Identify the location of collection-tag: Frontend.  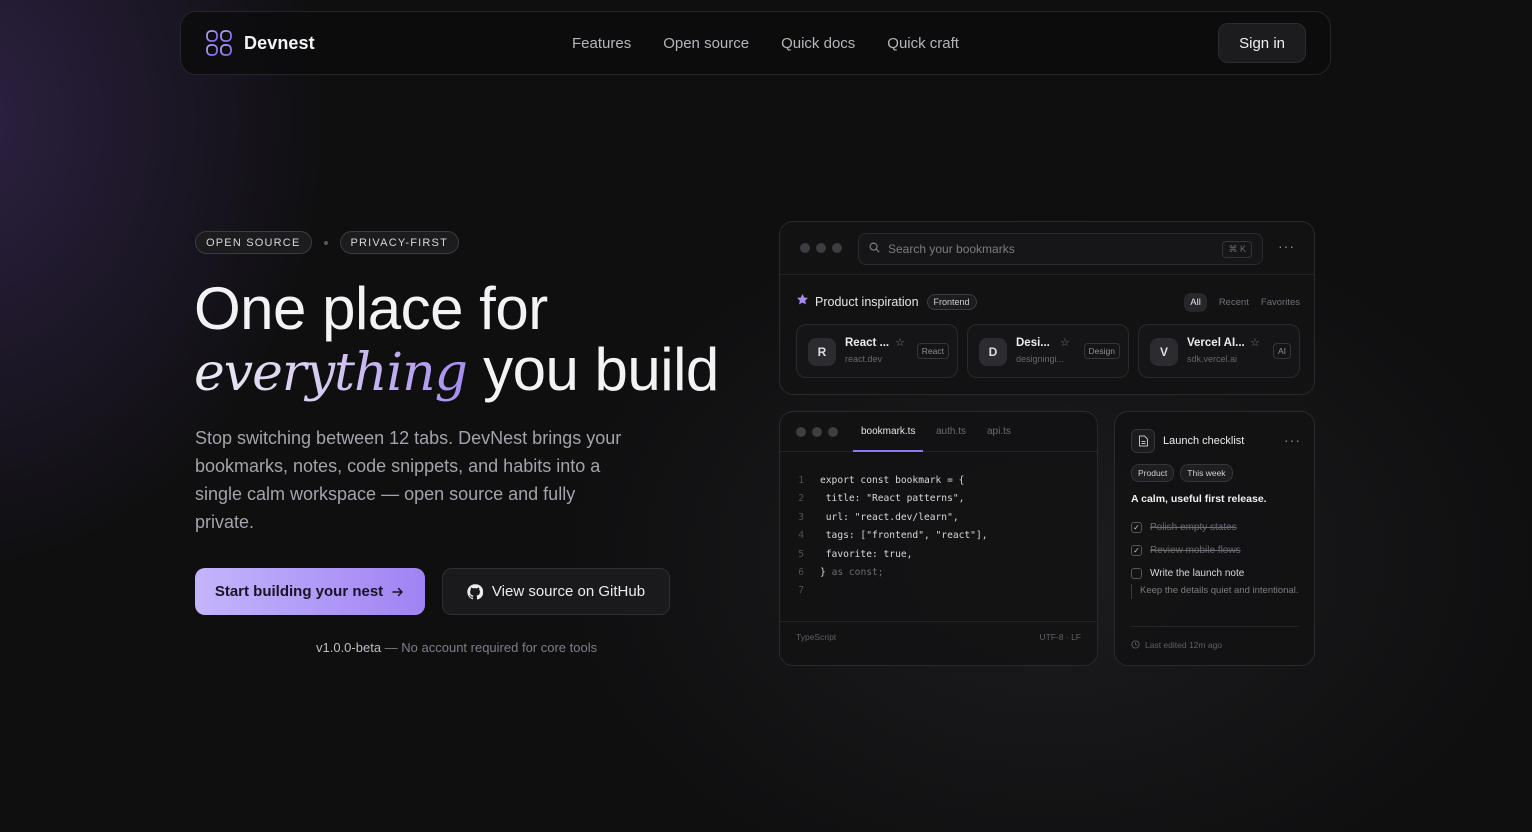
(951, 302).